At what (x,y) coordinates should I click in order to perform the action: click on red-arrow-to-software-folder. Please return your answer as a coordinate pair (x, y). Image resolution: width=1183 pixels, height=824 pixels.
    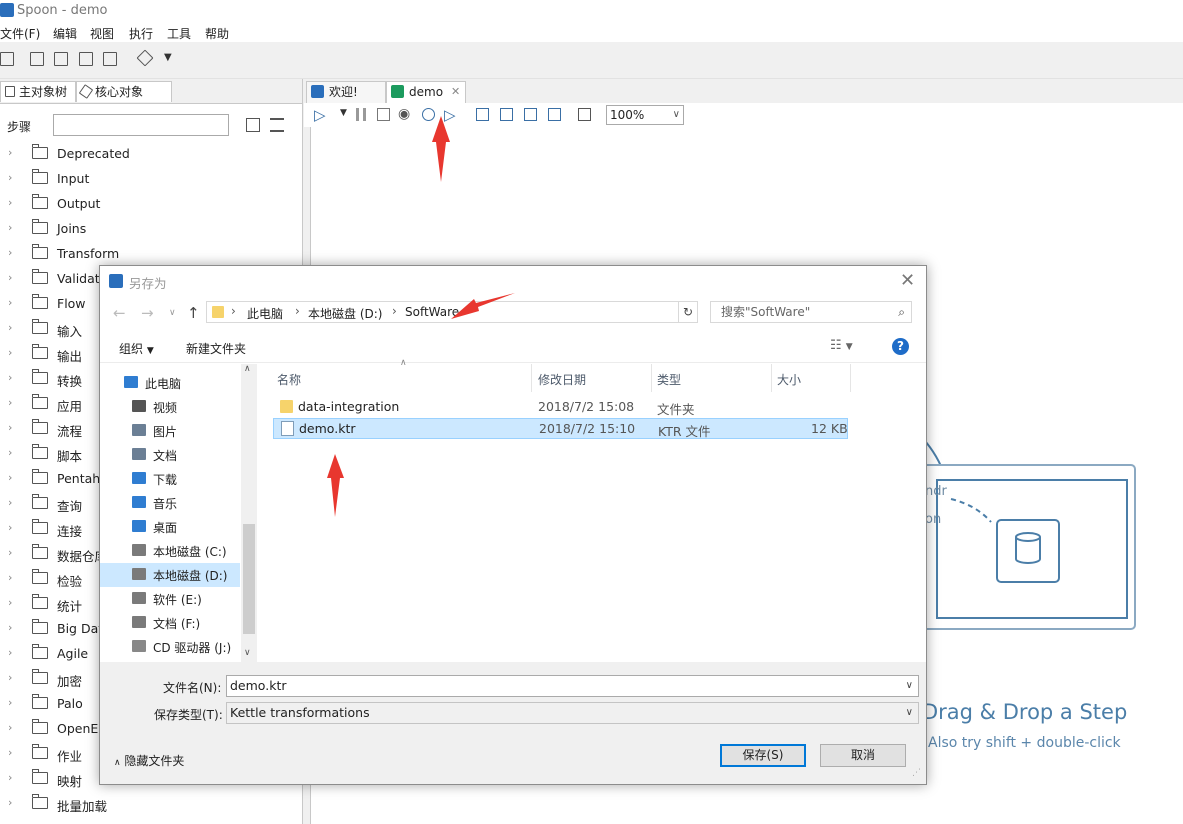
    Looking at the image, I should click on (483, 306).